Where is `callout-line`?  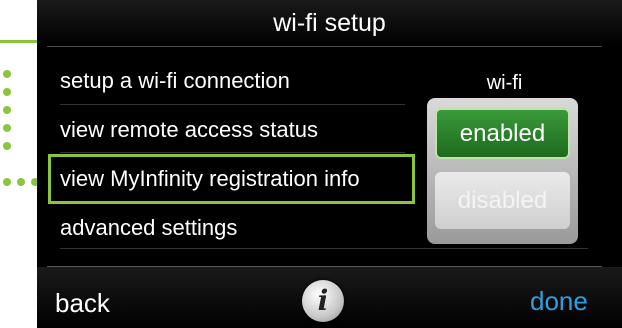
callout-line is located at coordinates (18, 41).